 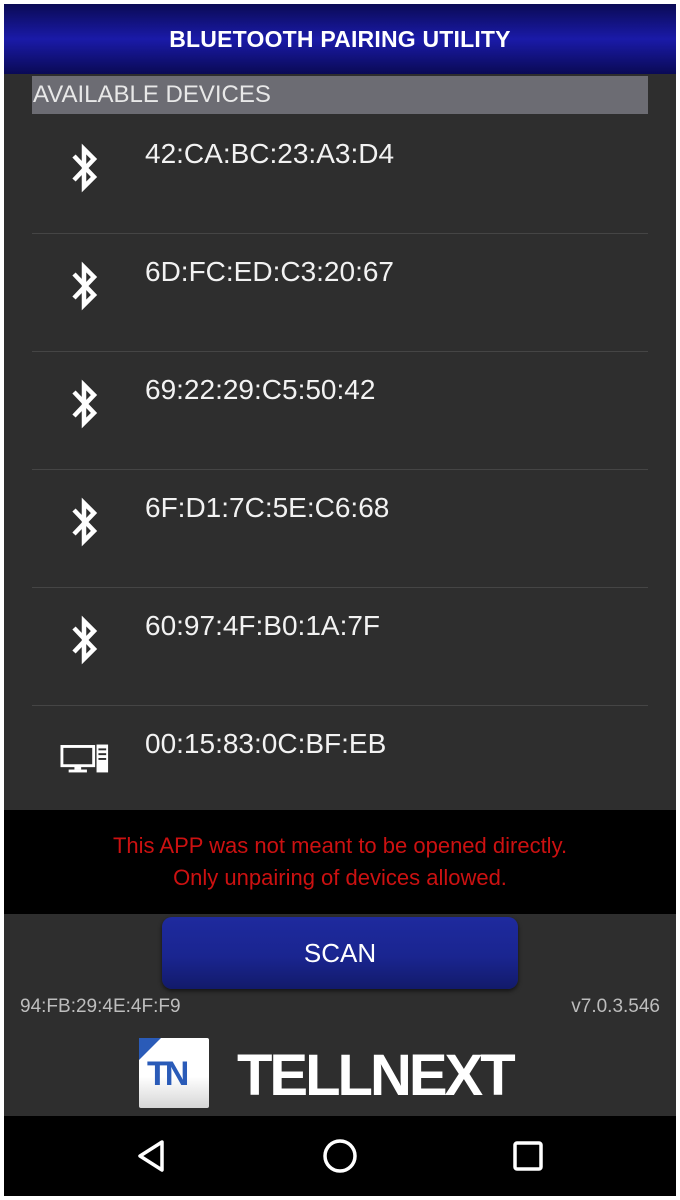 I want to click on tellnext-logo: TN TELLNEXT, so click(x=329, y=1074).